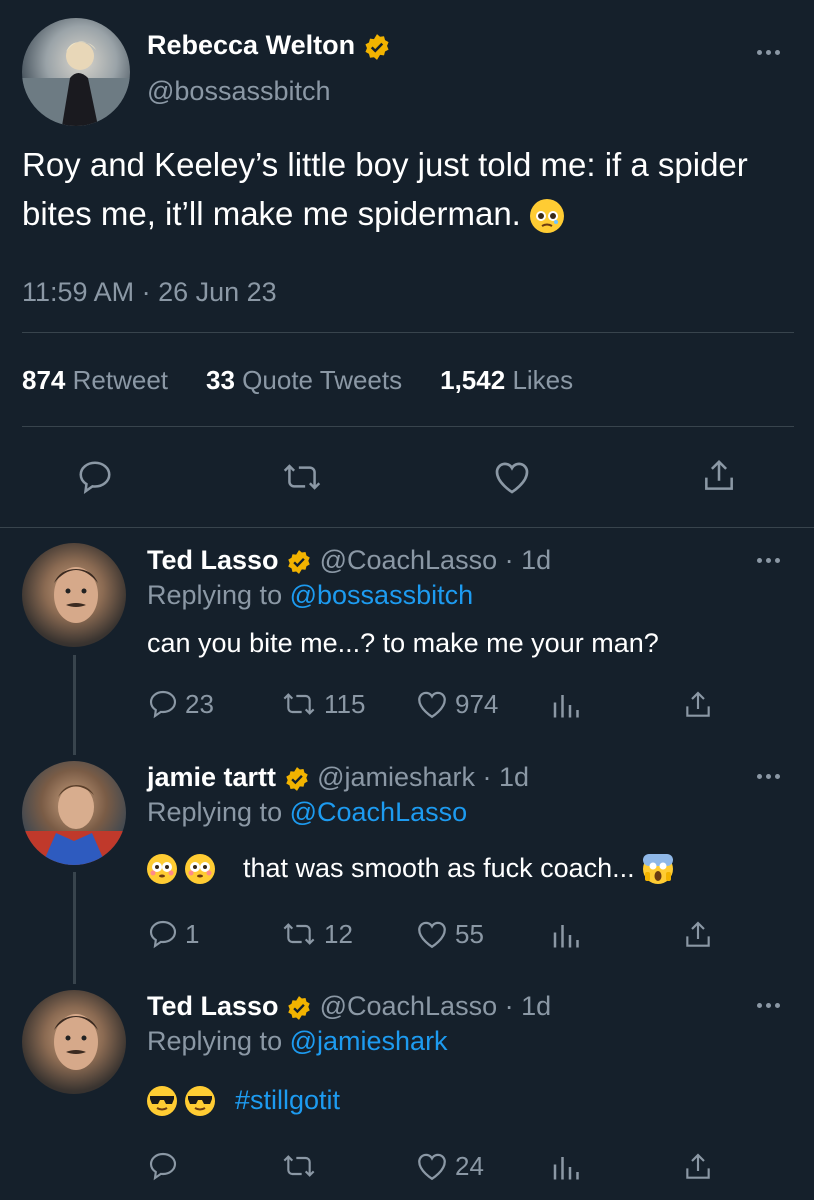 The height and width of the screenshot is (1200, 814). I want to click on avatar-rebecca, so click(76, 72).